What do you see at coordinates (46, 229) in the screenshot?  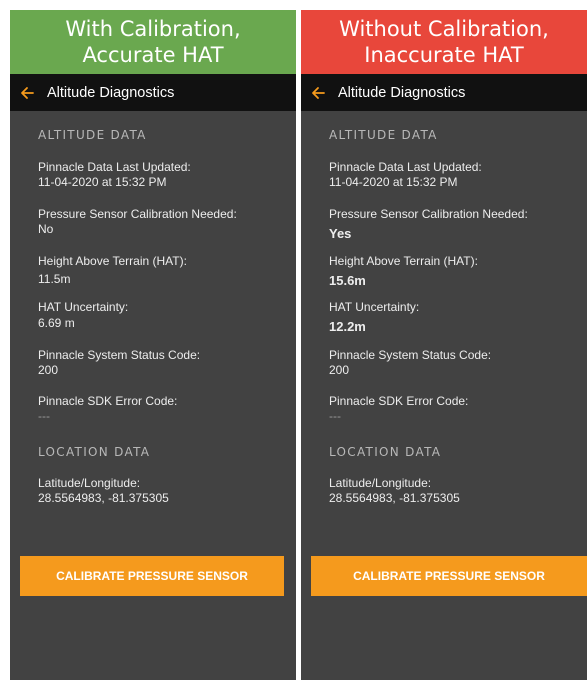 I see `calibration-needed-value: No` at bounding box center [46, 229].